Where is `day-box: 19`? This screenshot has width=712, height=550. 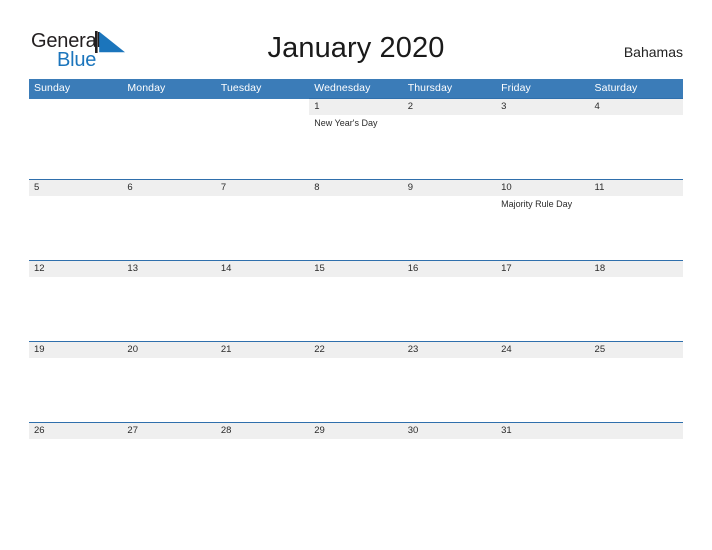
day-box: 19 is located at coordinates (76, 382).